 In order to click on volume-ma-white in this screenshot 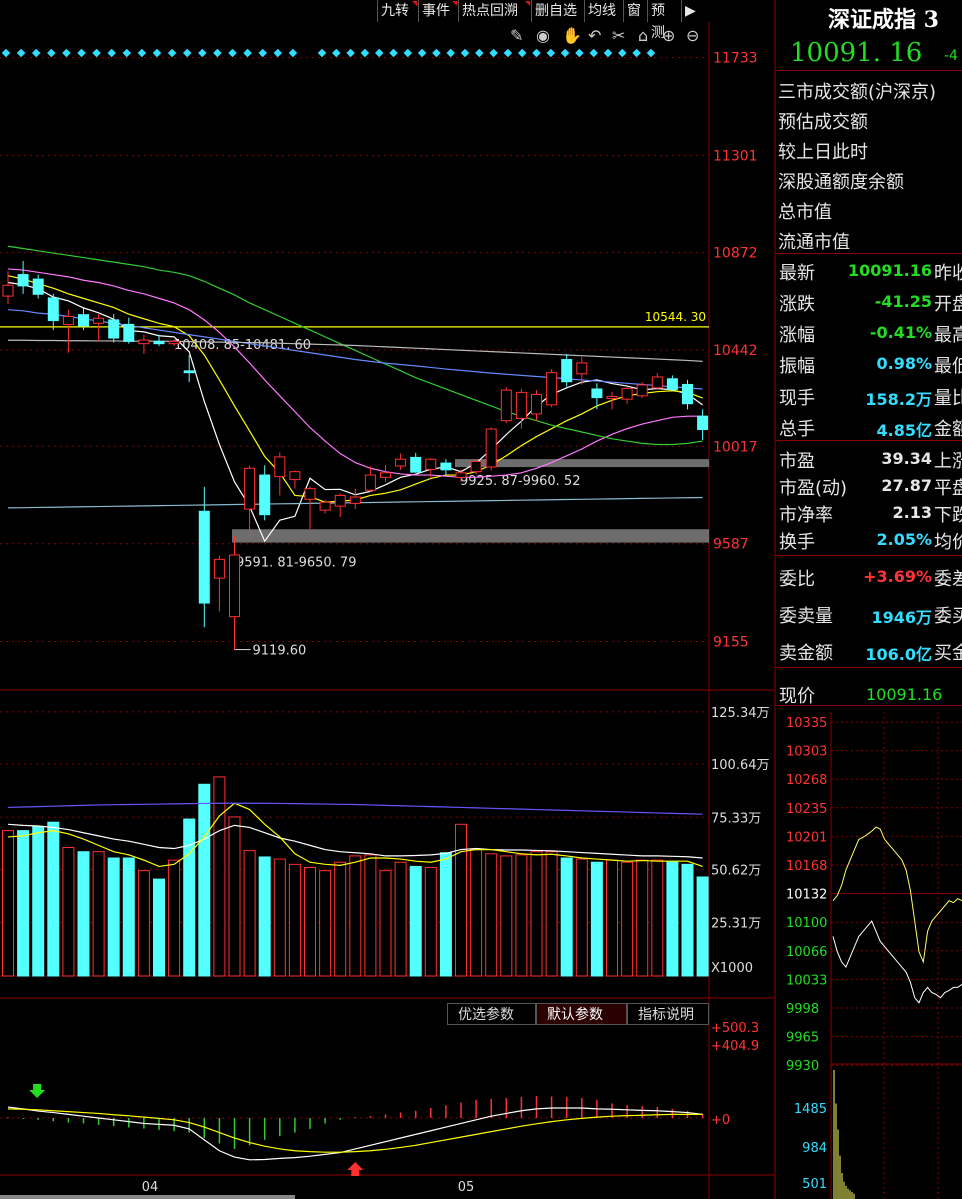, I will do `click(355, 841)`.